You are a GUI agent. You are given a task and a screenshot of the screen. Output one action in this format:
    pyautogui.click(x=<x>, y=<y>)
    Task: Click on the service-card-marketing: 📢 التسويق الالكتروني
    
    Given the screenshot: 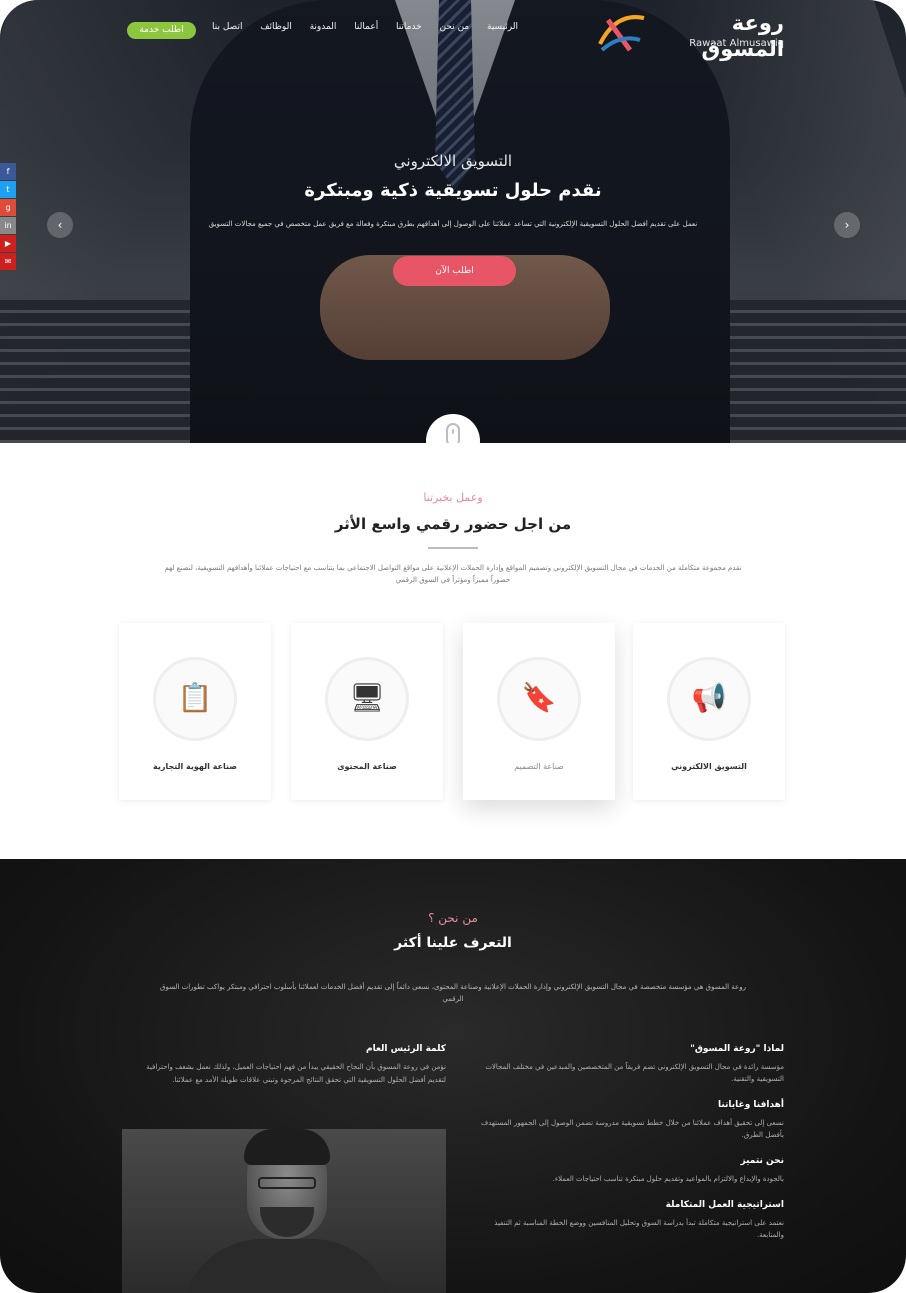 What is the action you would take?
    pyautogui.click(x=709, y=711)
    